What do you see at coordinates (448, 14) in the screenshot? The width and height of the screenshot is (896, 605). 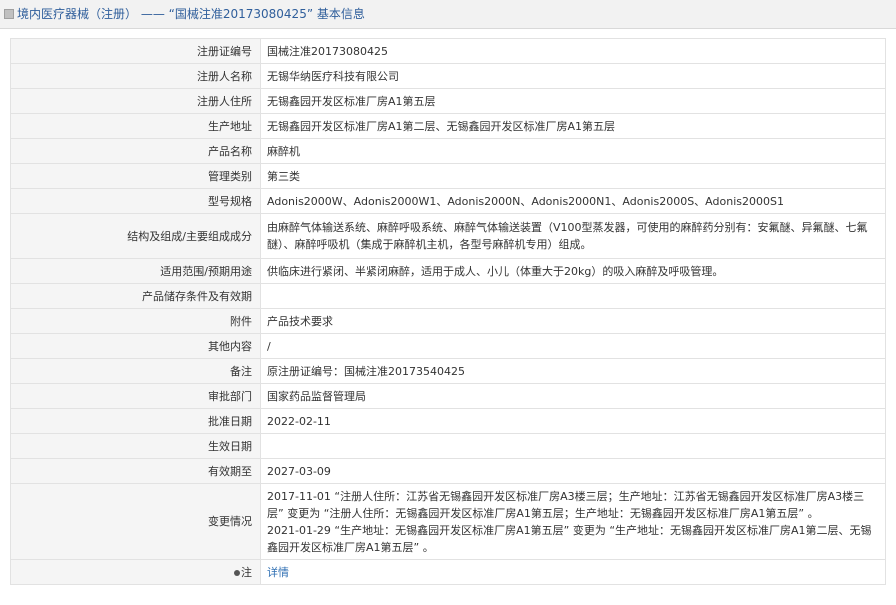 I see `page-header: 境内医疗器械（注册） —— “国械注准20173080425” 基本信息` at bounding box center [448, 14].